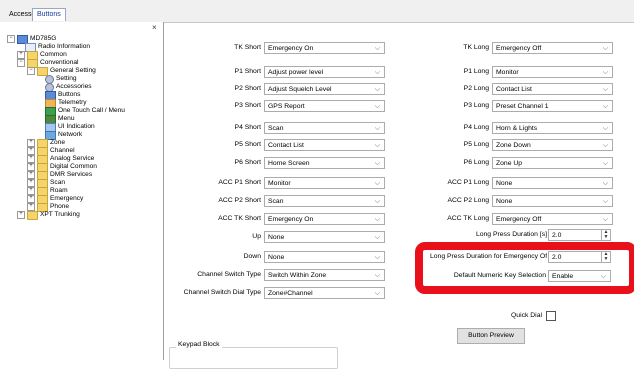 Image resolution: width=634 pixels, height=369 pixels. I want to click on tree-item: + Channel, so click(51, 151).